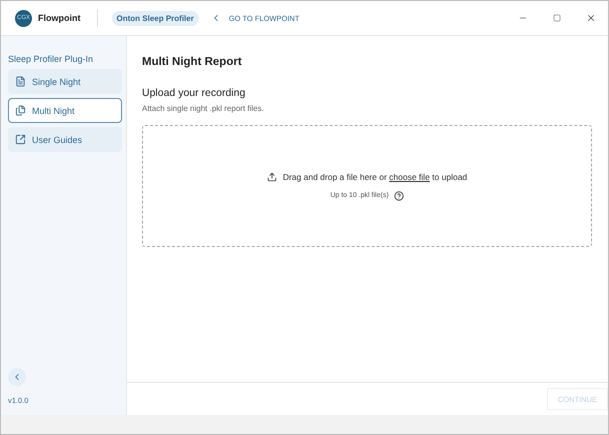 This screenshot has width=609, height=435. Describe the element at coordinates (192, 62) in the screenshot. I see `page-title: Multi Night Report` at that location.